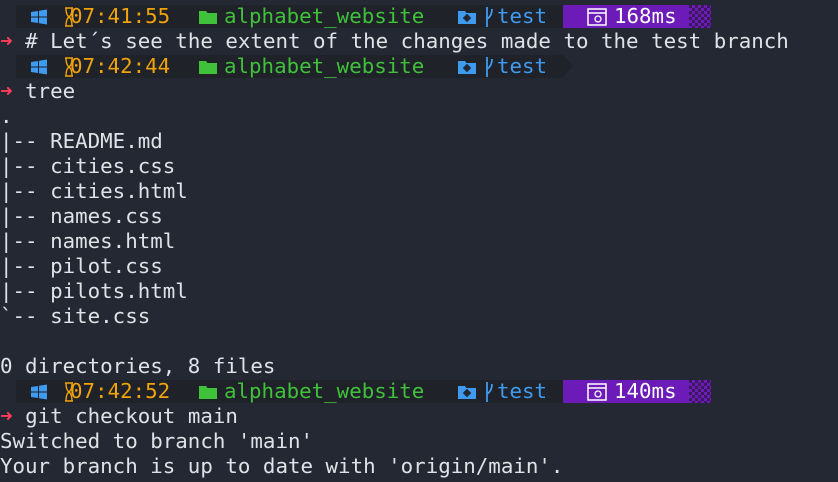 This screenshot has height=482, width=838. What do you see at coordinates (50, 91) in the screenshot?
I see `command-text: tree` at bounding box center [50, 91].